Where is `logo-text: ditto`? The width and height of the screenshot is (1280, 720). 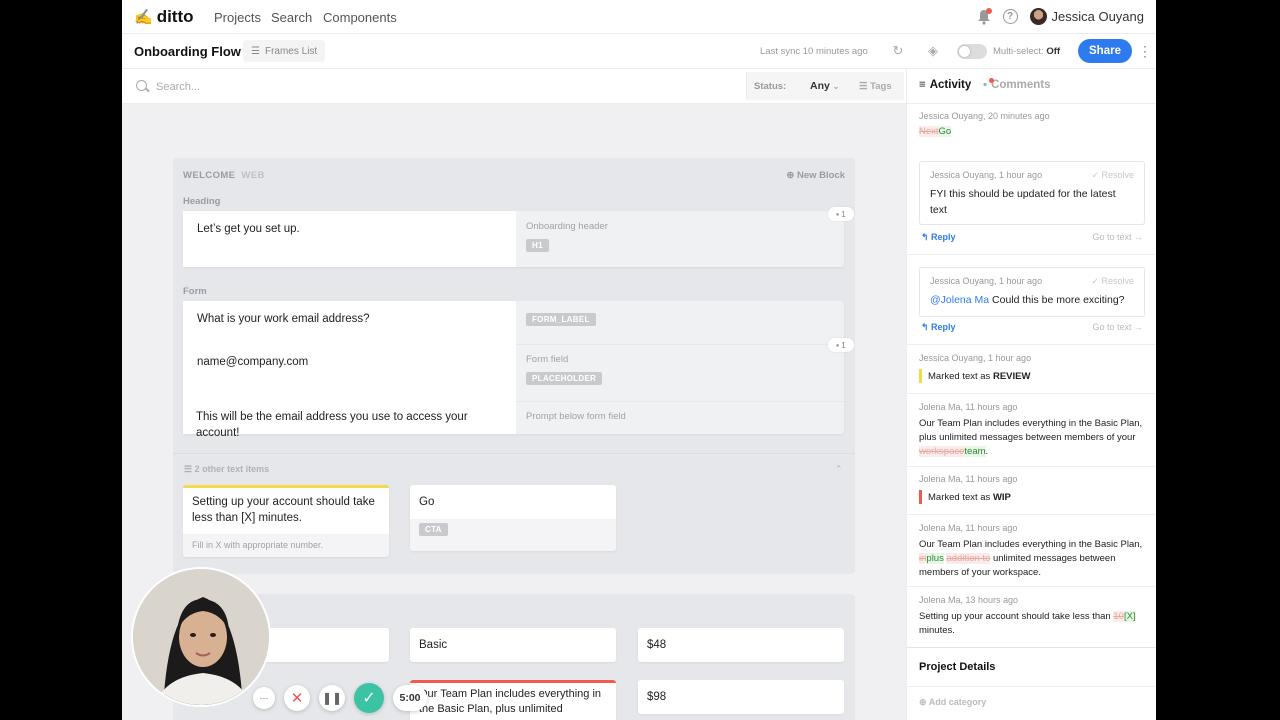 logo-text: ditto is located at coordinates (175, 16).